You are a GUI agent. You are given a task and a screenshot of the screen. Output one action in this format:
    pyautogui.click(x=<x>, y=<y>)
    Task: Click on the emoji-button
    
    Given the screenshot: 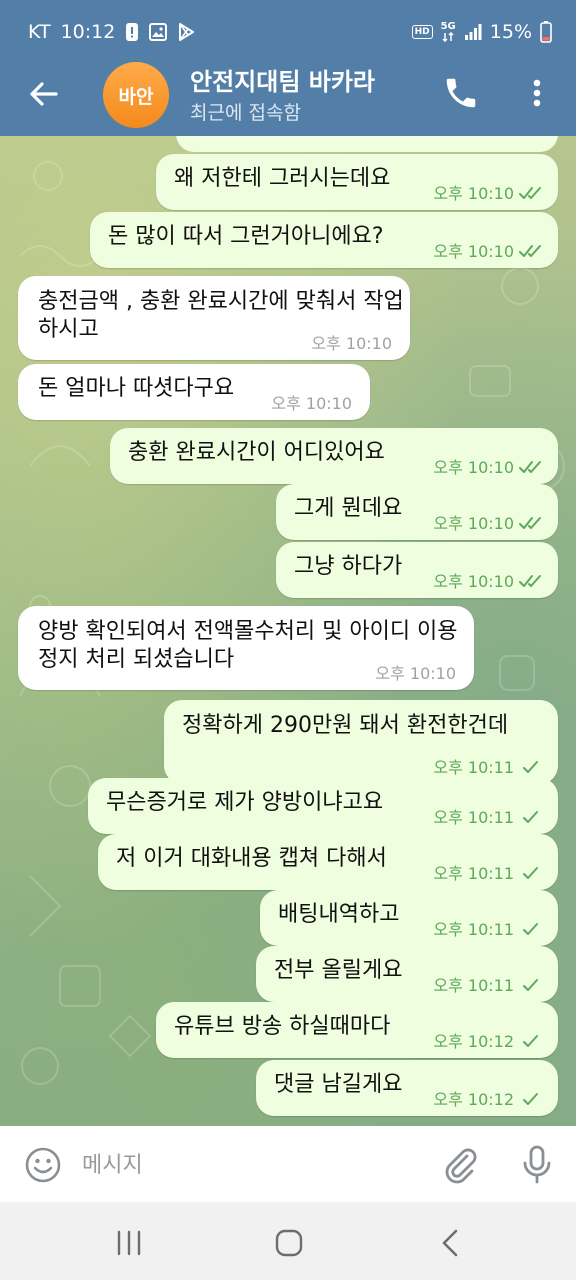 What is the action you would take?
    pyautogui.click(x=43, y=1165)
    